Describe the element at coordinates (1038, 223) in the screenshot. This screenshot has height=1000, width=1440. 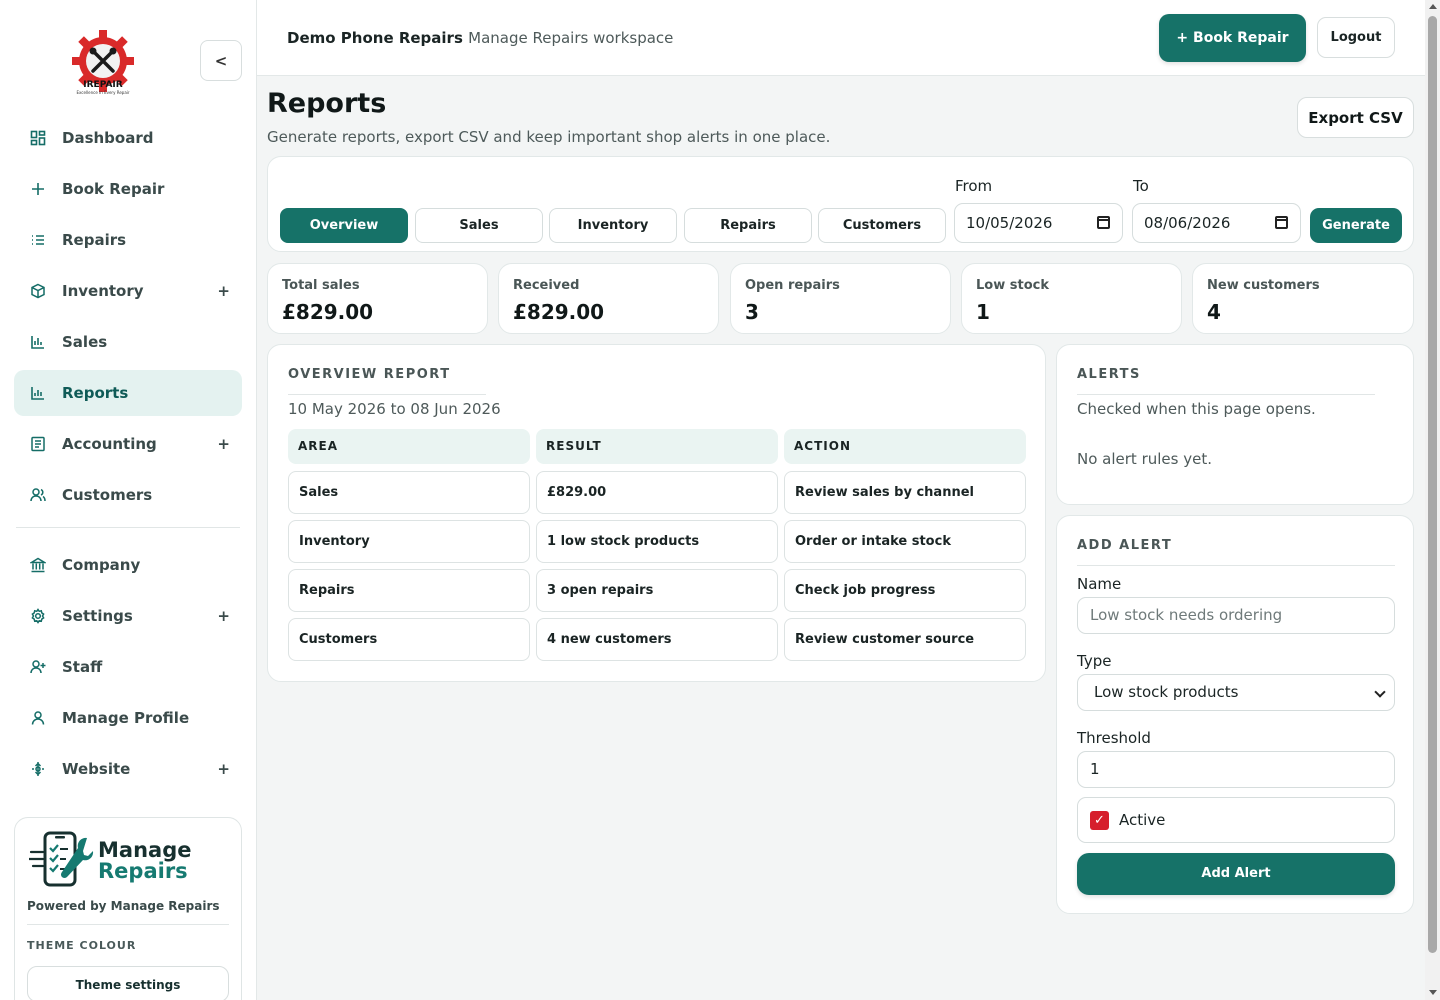
I see `from-date-input: 10/05/2026` at that location.